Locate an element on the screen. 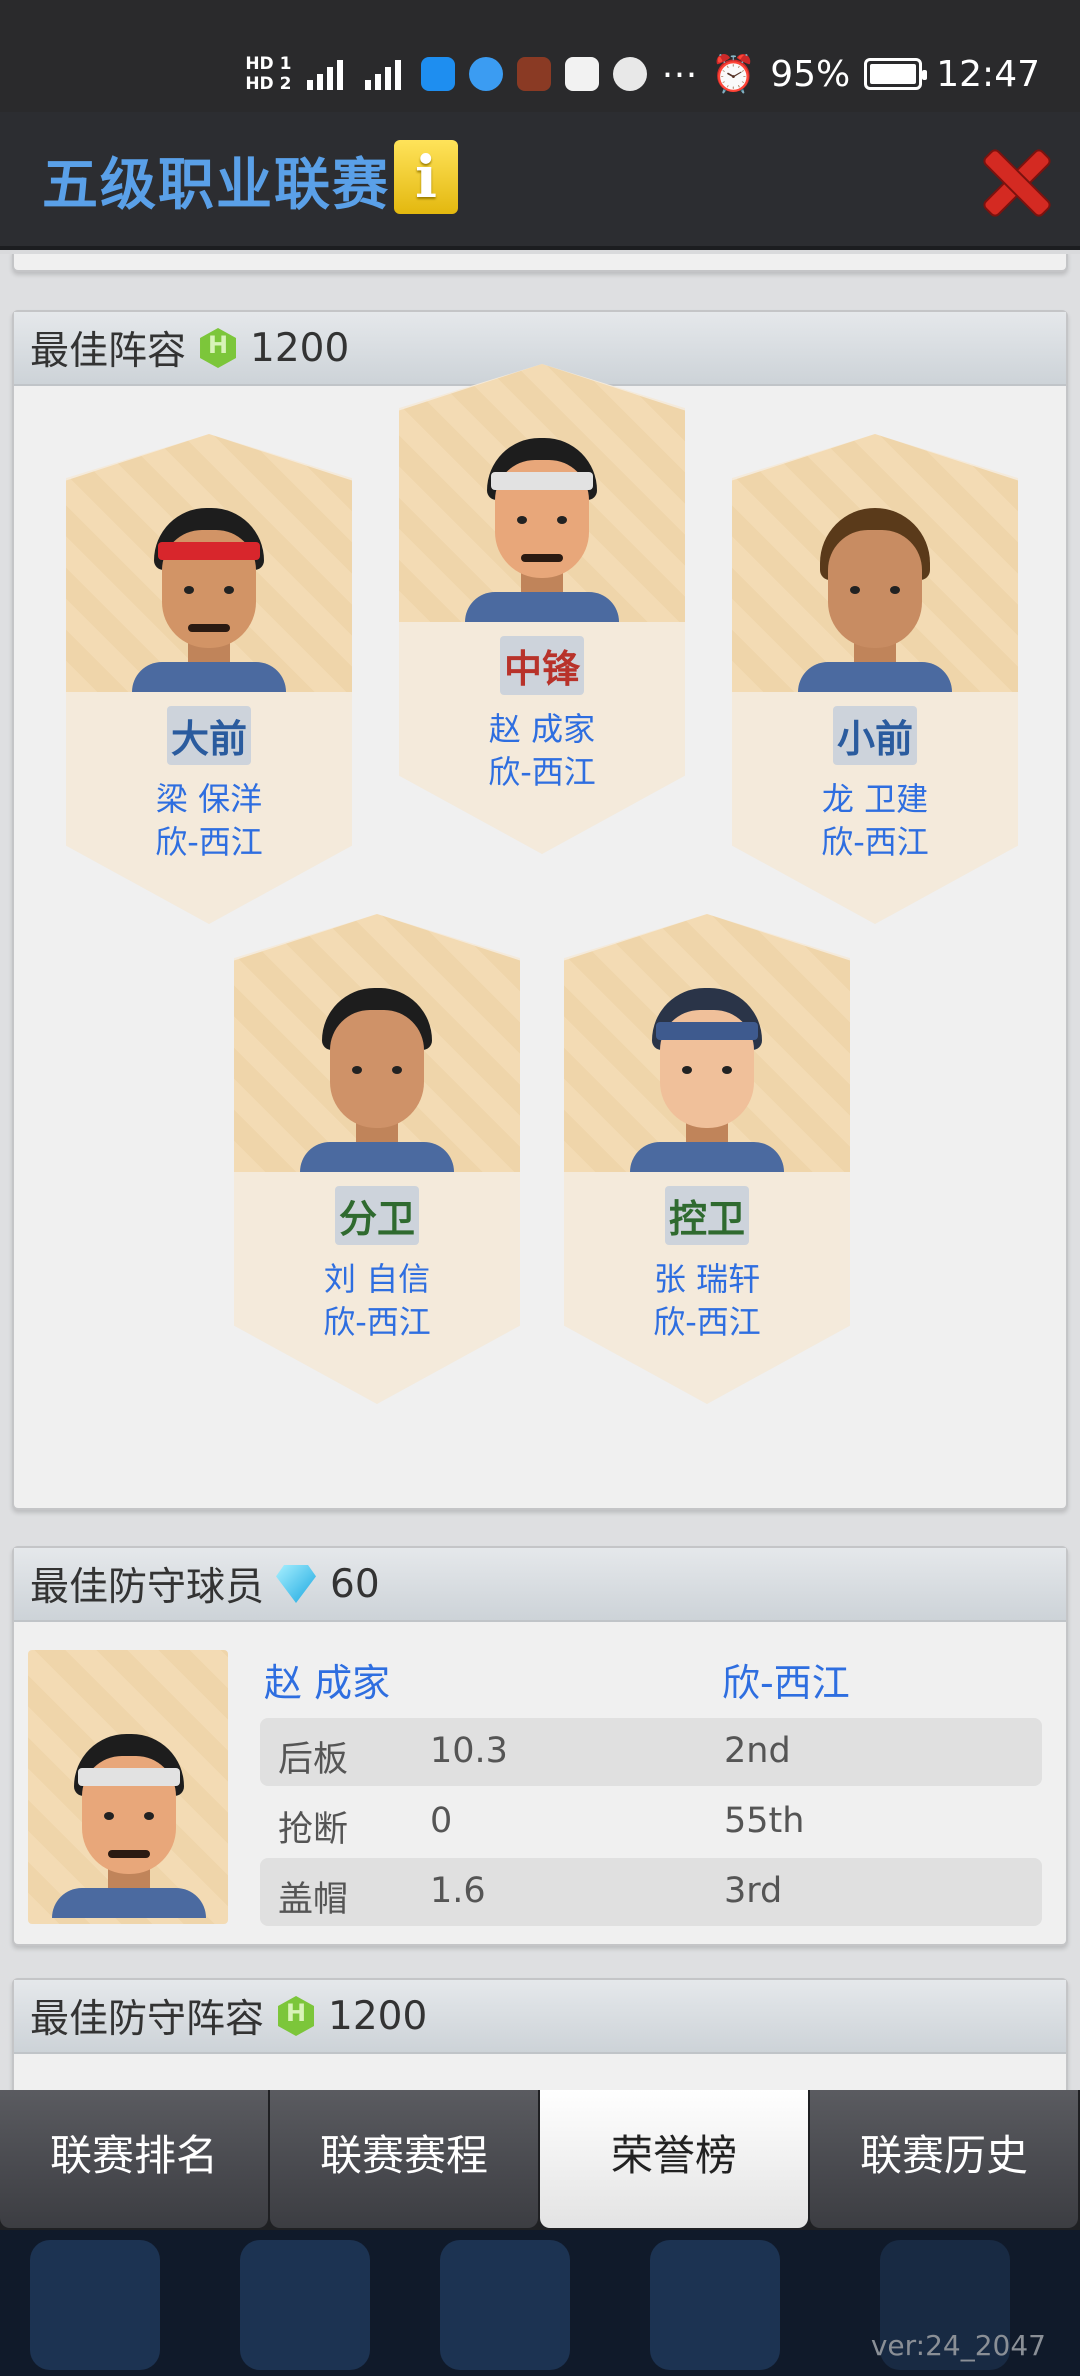 This screenshot has height=2376, width=1080. best-defender-header: 最佳防守球员 60 is located at coordinates (540, 1585).